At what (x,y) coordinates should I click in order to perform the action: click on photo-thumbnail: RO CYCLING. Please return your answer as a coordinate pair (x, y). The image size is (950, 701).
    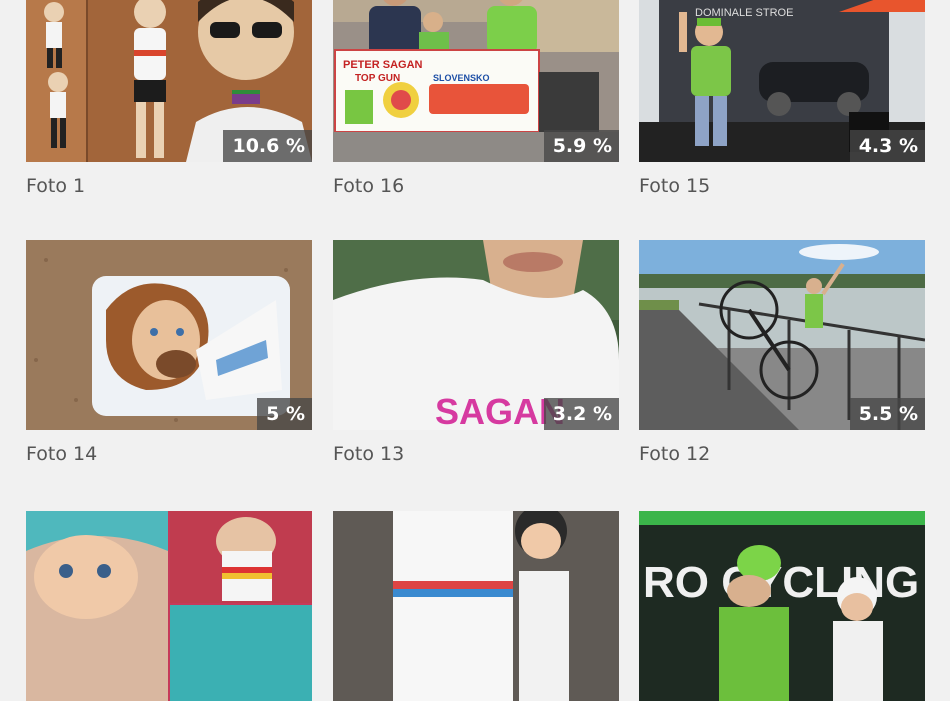
    Looking at the image, I should click on (782, 606).